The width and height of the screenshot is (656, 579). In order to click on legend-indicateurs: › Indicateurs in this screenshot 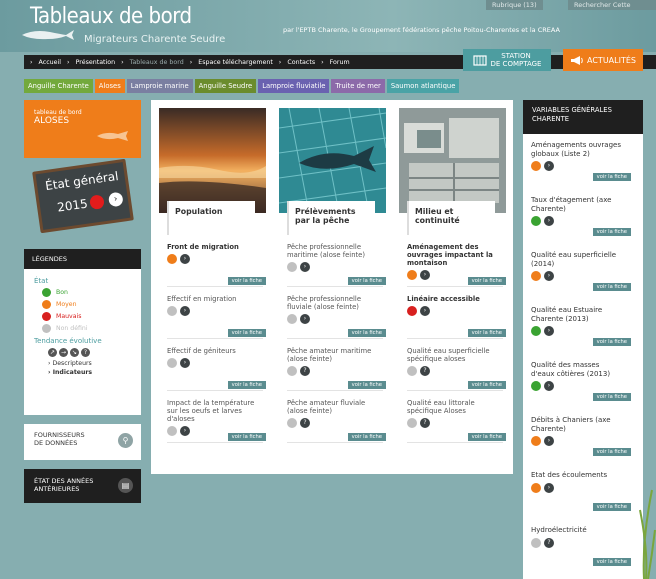, I will do `click(89, 372)`.